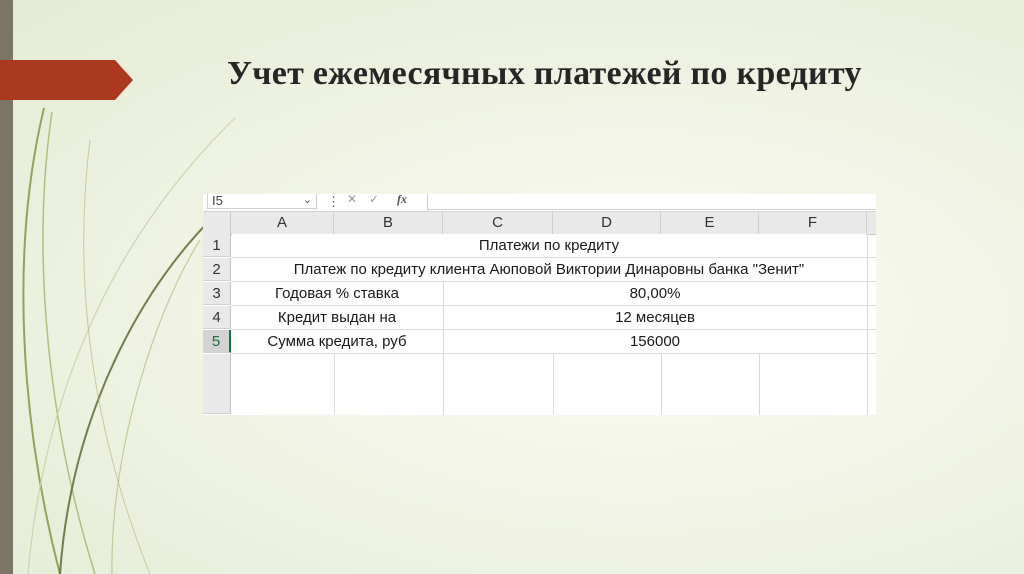 The image size is (1024, 574). Describe the element at coordinates (217, 317) in the screenshot. I see `row-header-4: 4` at that location.